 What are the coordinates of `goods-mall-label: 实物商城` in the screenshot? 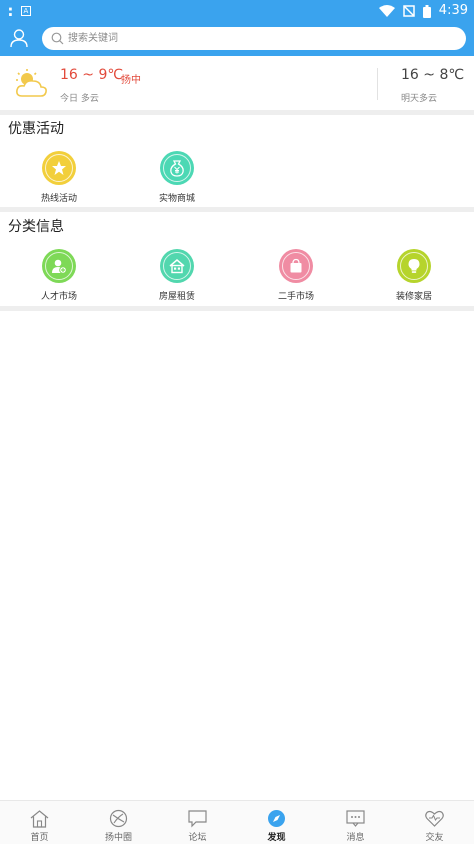 It's located at (176, 199).